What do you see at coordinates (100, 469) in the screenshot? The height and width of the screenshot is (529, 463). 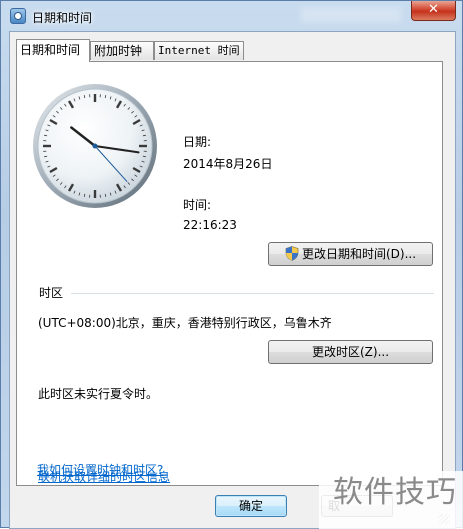 I see `how-to-set-clock-link: 我如何设置时钟和时区?` at bounding box center [100, 469].